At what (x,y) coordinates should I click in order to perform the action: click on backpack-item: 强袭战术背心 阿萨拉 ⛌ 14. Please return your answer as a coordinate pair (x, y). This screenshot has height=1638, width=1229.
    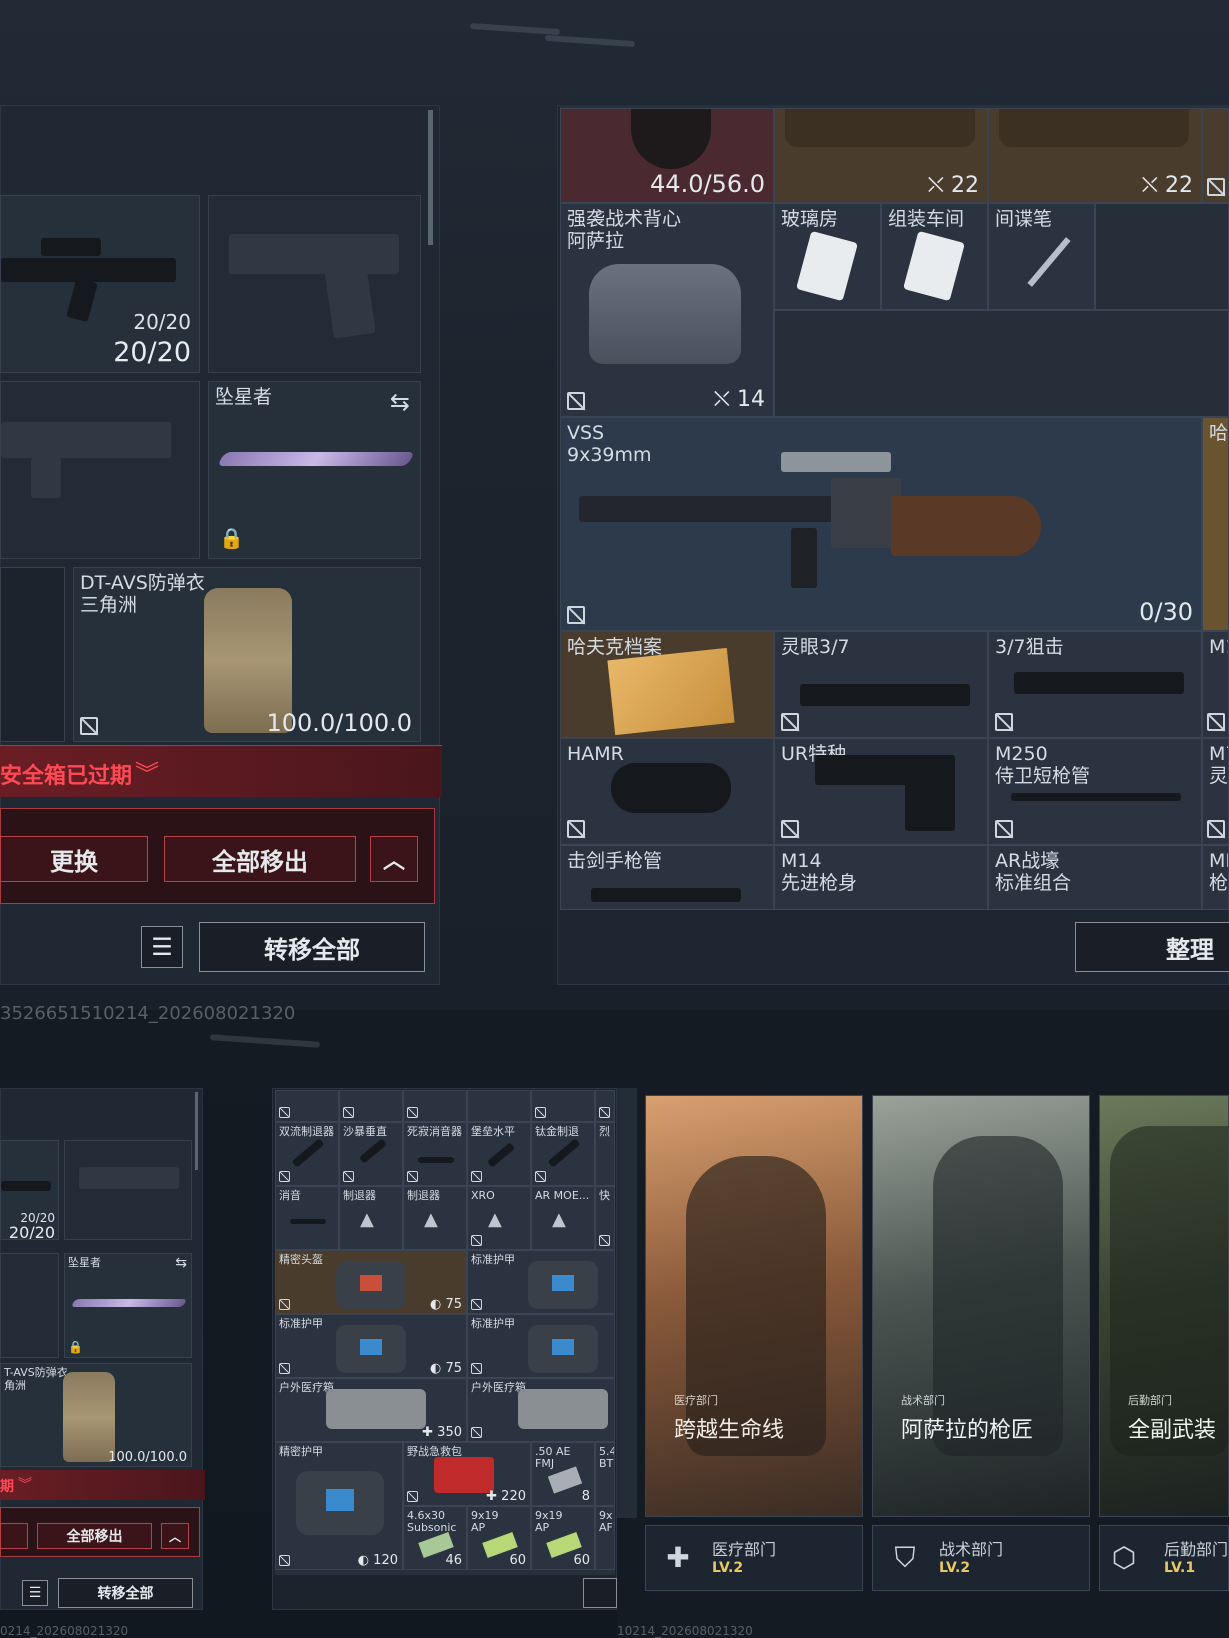
    Looking at the image, I should click on (667, 310).